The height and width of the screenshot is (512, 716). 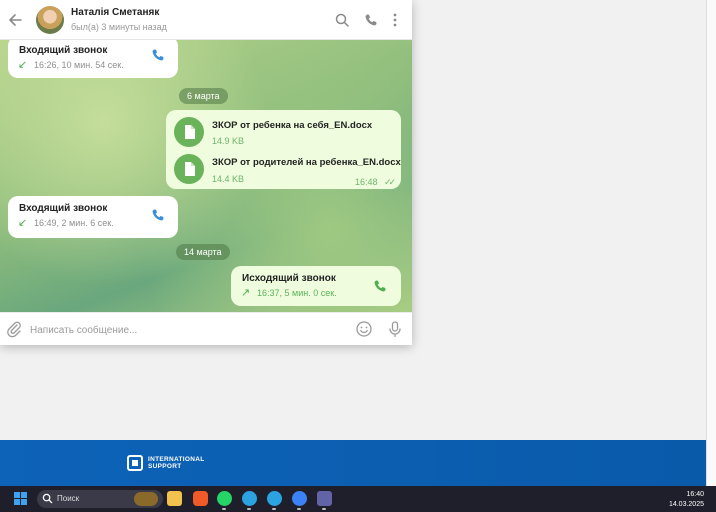 What do you see at coordinates (21, 499) in the screenshot?
I see `windows-start-icon` at bounding box center [21, 499].